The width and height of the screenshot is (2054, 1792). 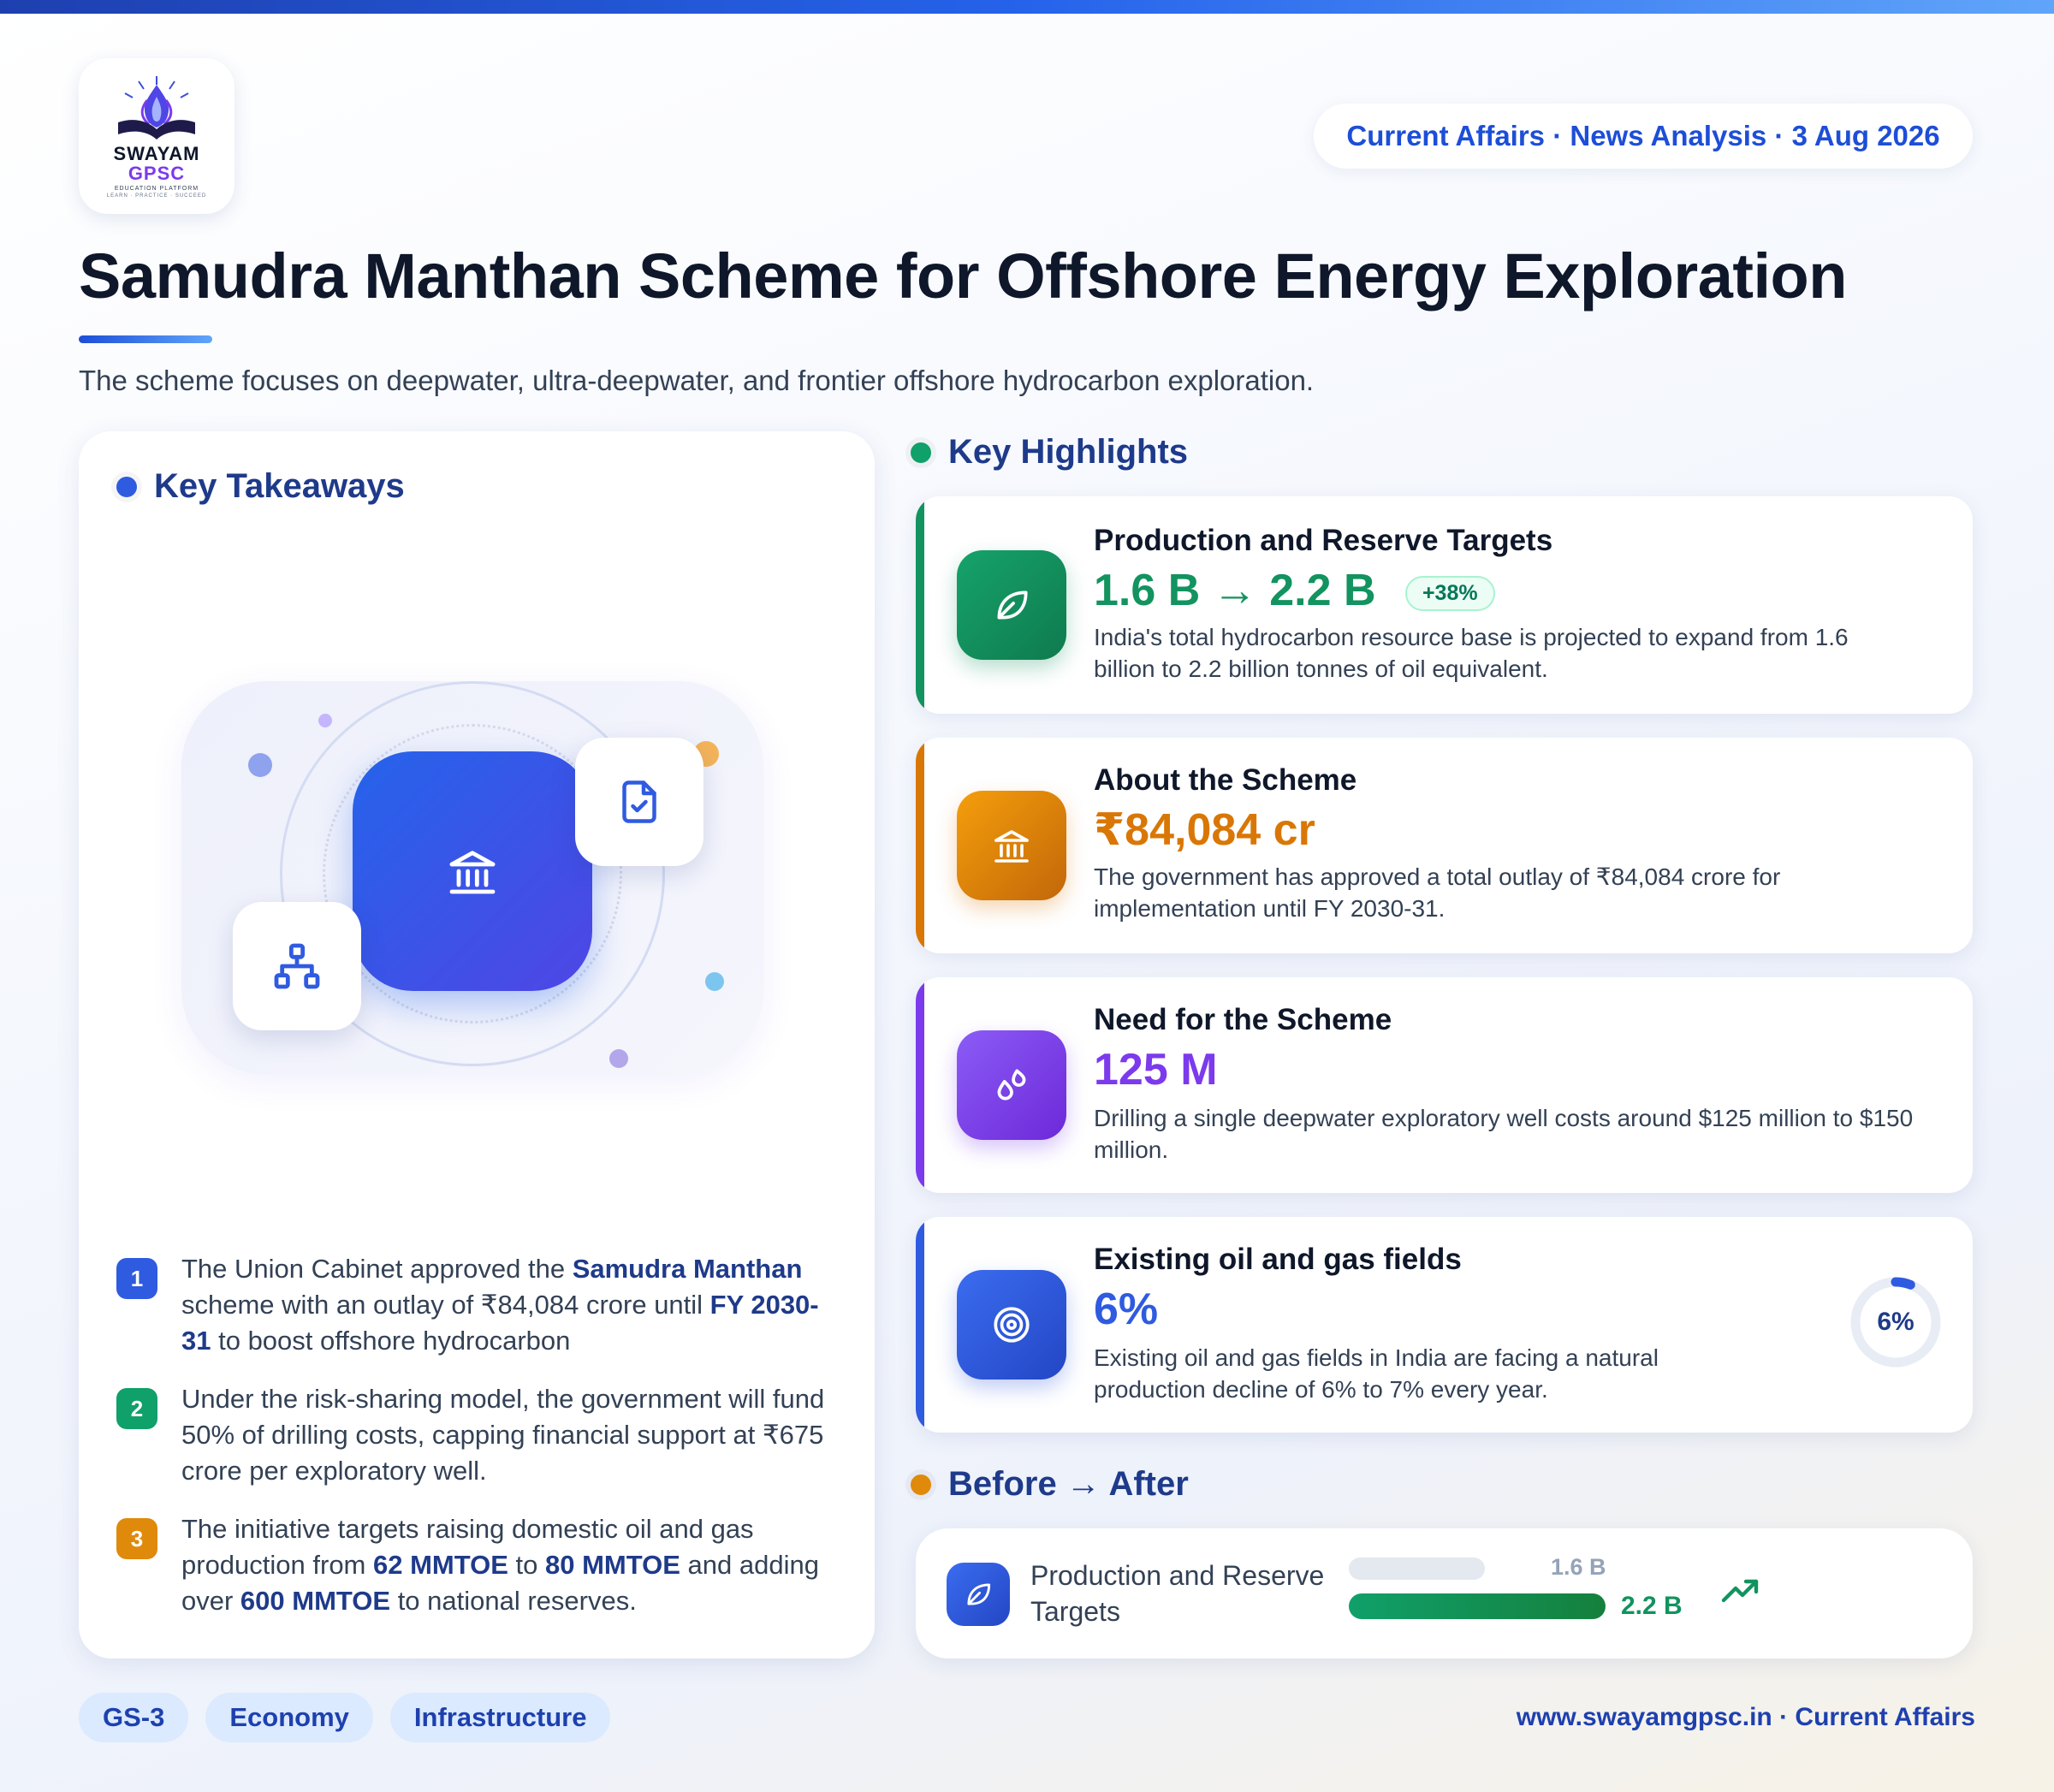 What do you see at coordinates (1068, 452) in the screenshot?
I see `key-highlights-title: Key Highlights` at bounding box center [1068, 452].